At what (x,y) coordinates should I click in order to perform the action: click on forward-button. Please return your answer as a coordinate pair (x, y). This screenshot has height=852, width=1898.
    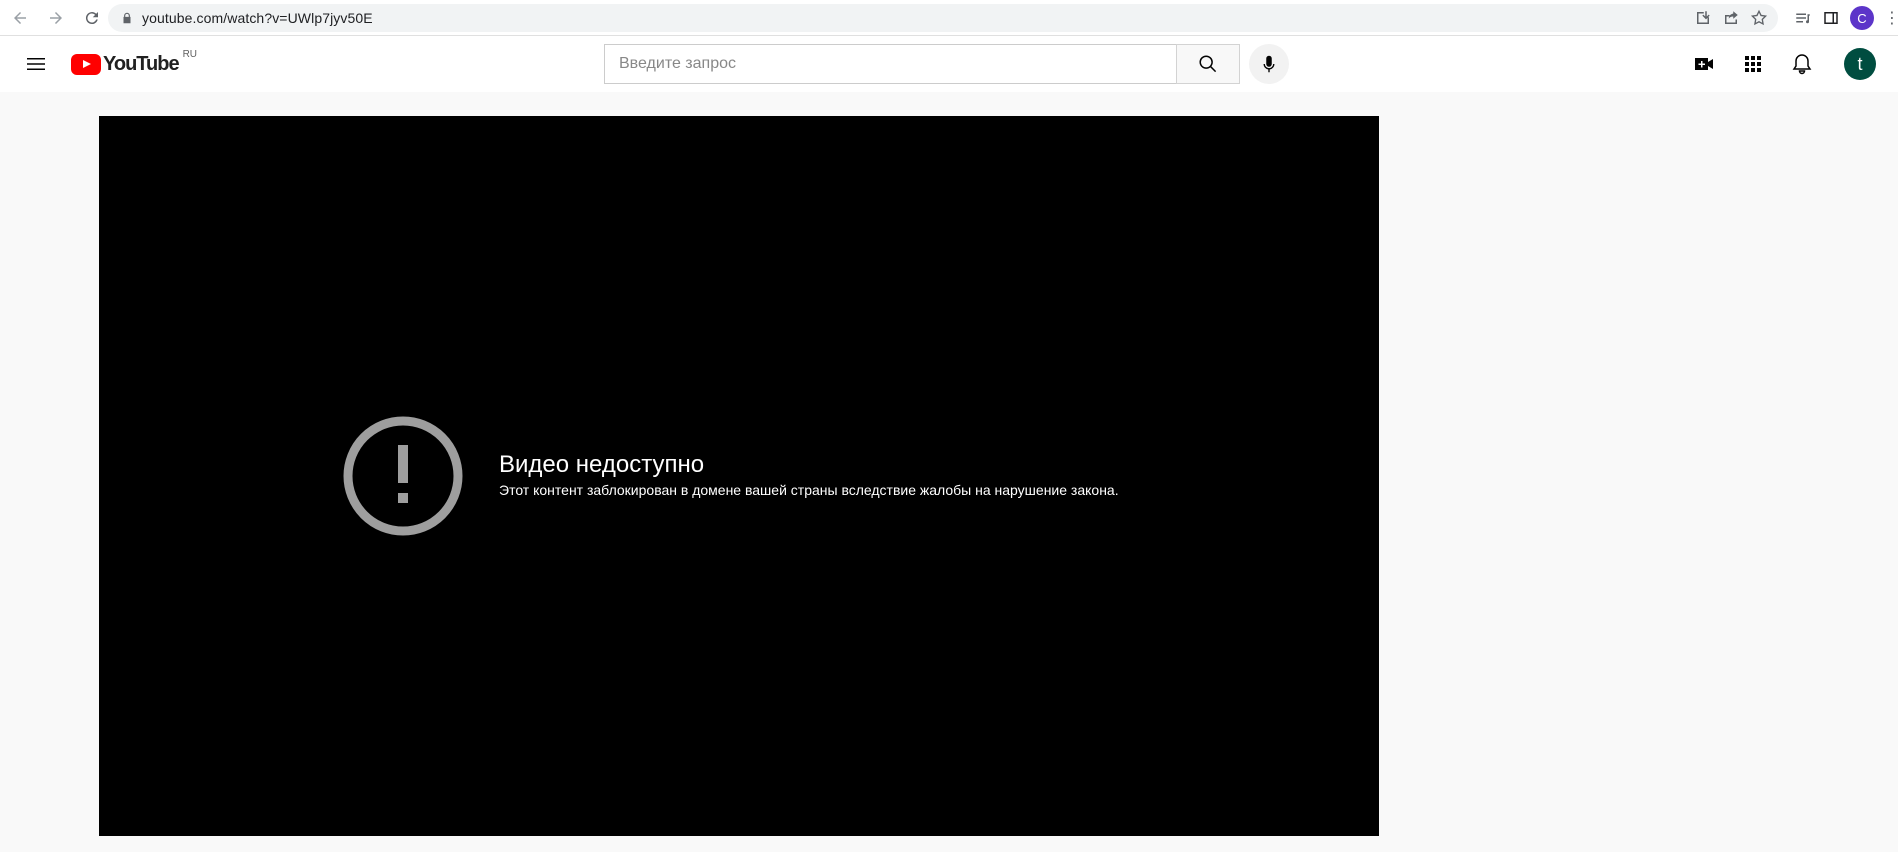
    Looking at the image, I should click on (56, 18).